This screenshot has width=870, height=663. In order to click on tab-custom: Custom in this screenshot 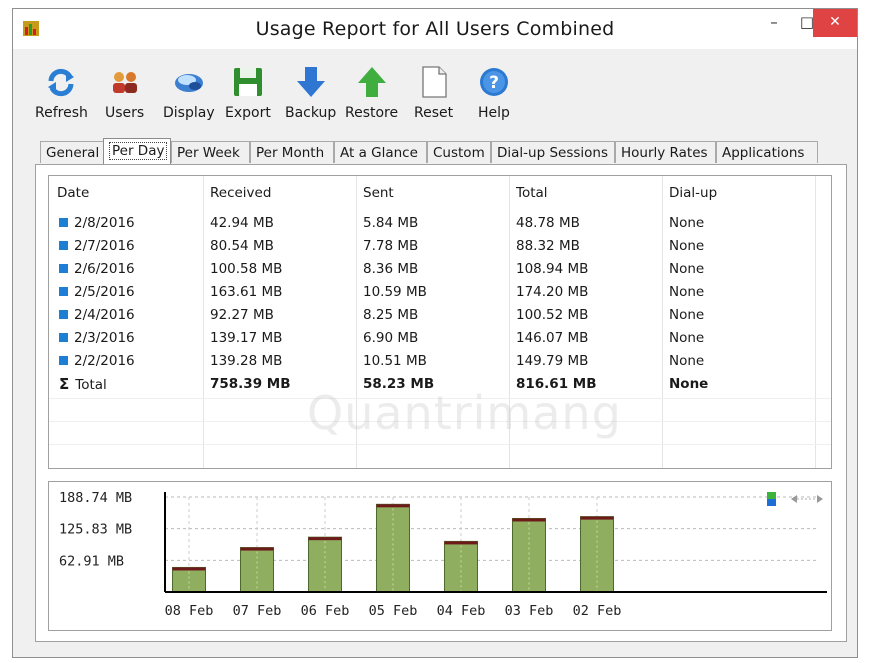, I will do `click(459, 152)`.